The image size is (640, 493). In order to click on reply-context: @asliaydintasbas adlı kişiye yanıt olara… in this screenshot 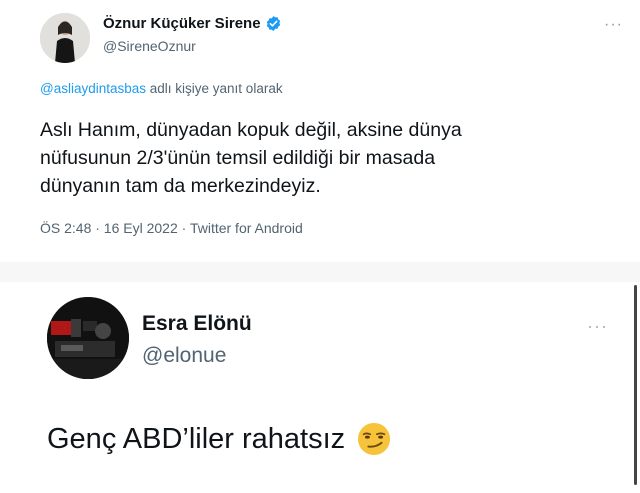, I will do `click(161, 88)`.